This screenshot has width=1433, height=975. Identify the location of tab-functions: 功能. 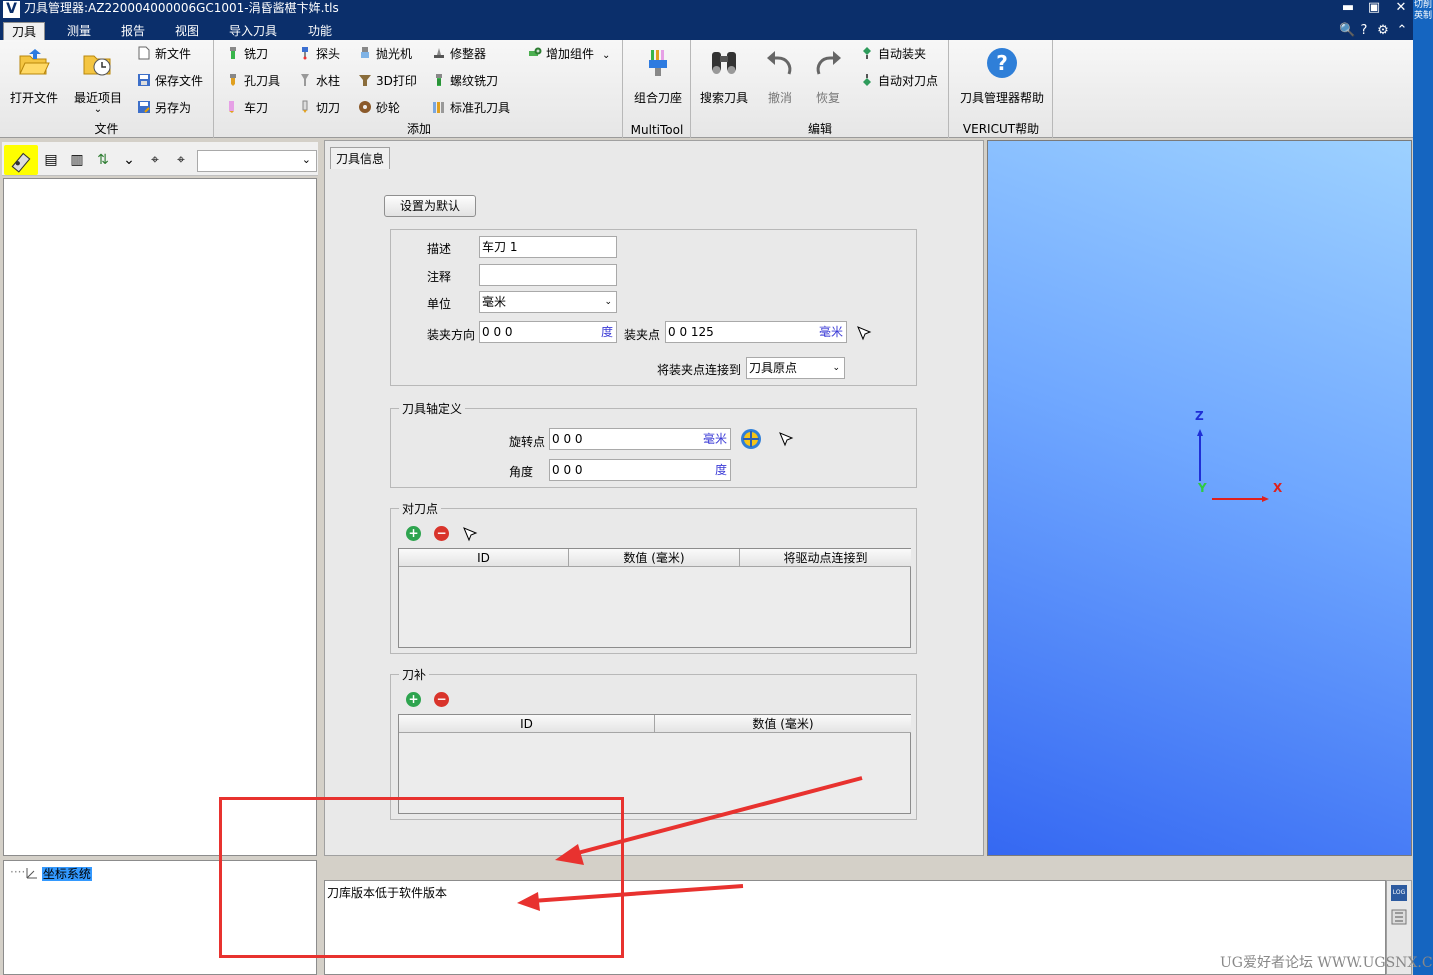
(320, 31).